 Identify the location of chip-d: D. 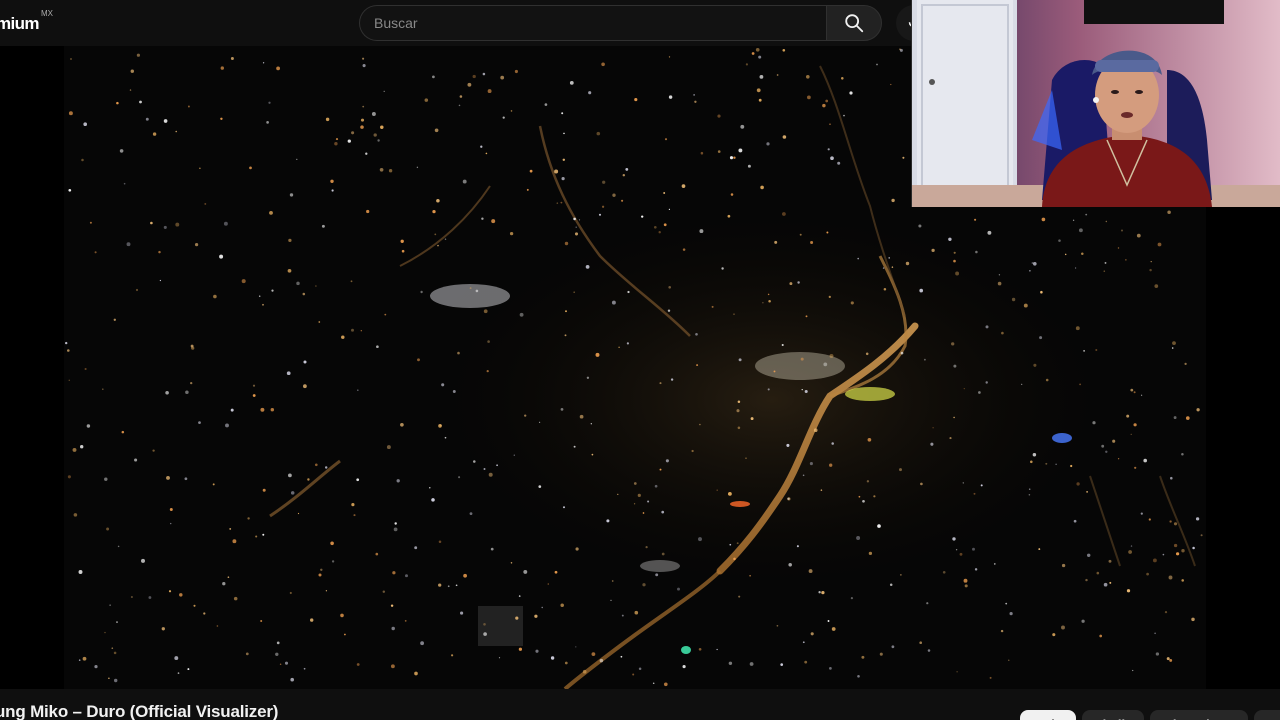
(1267, 715).